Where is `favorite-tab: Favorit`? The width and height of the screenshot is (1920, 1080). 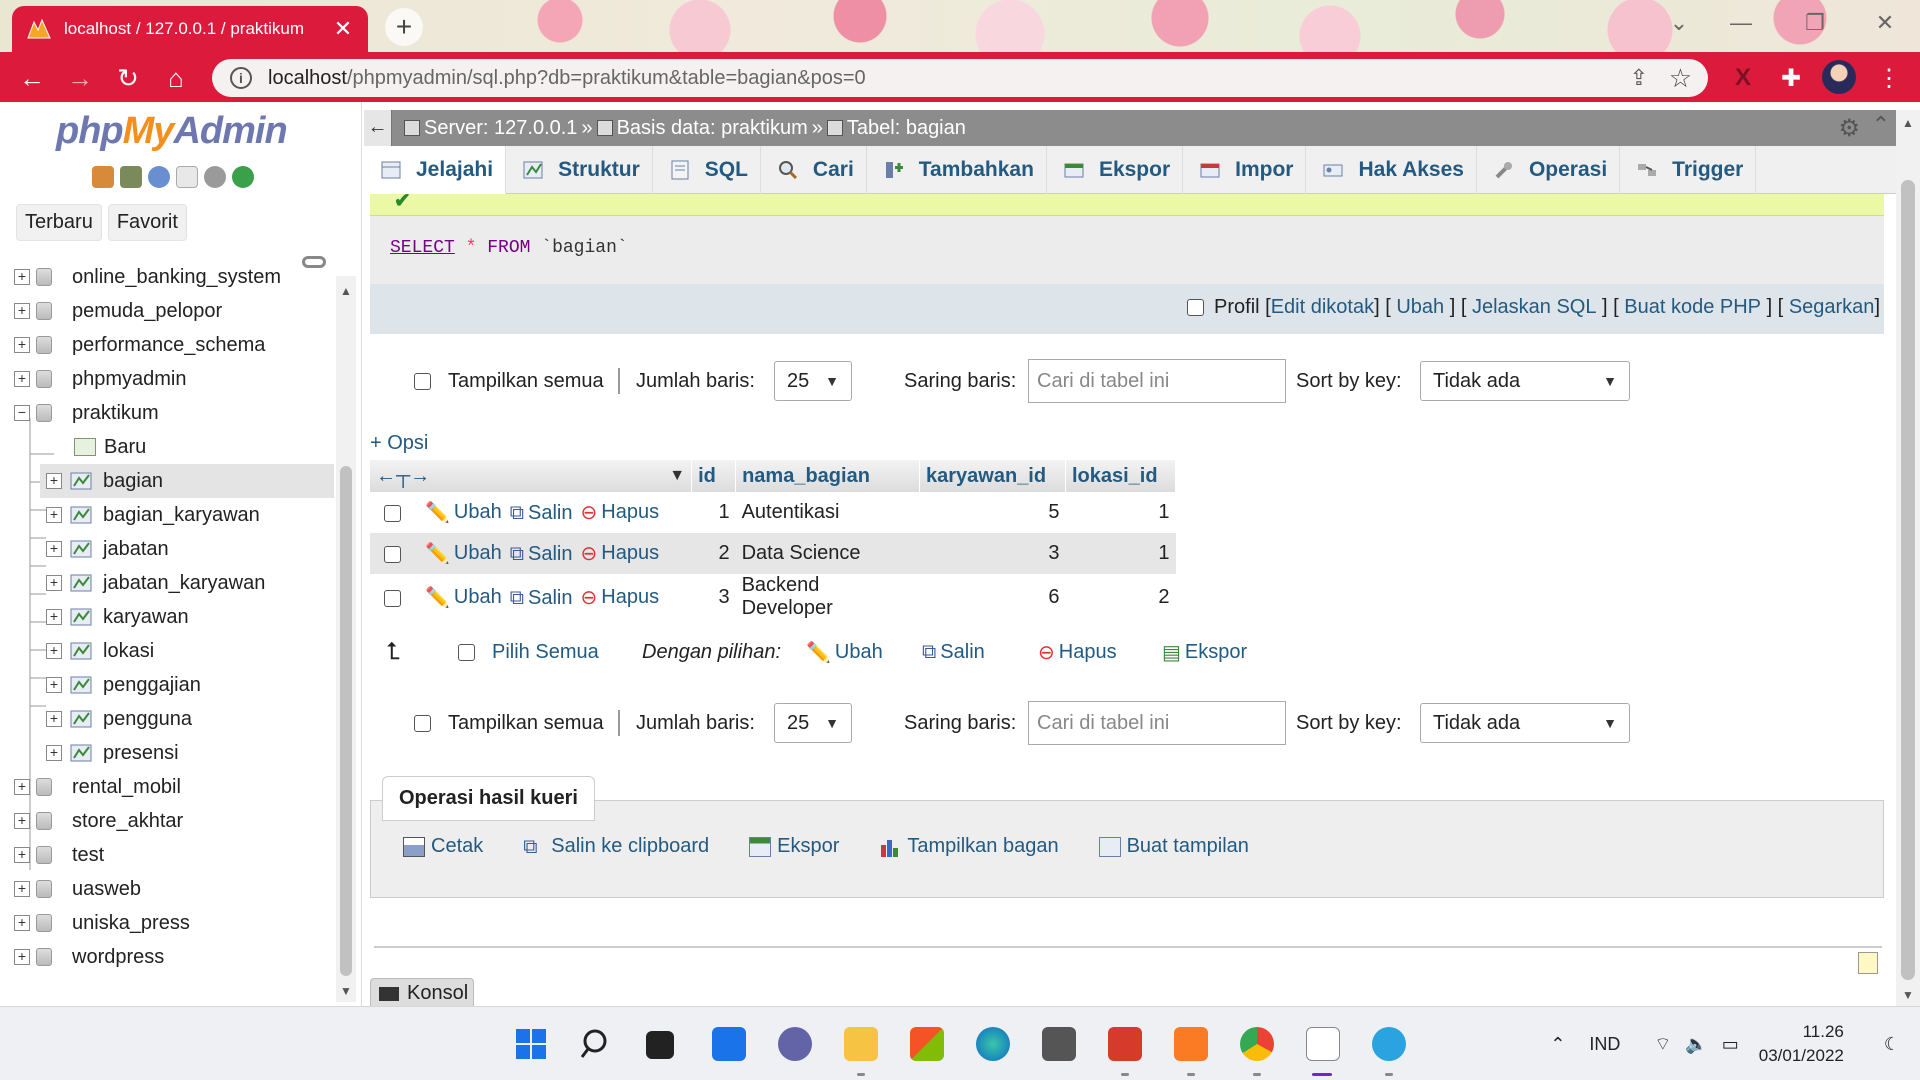
favorite-tab: Favorit is located at coordinates (147, 222).